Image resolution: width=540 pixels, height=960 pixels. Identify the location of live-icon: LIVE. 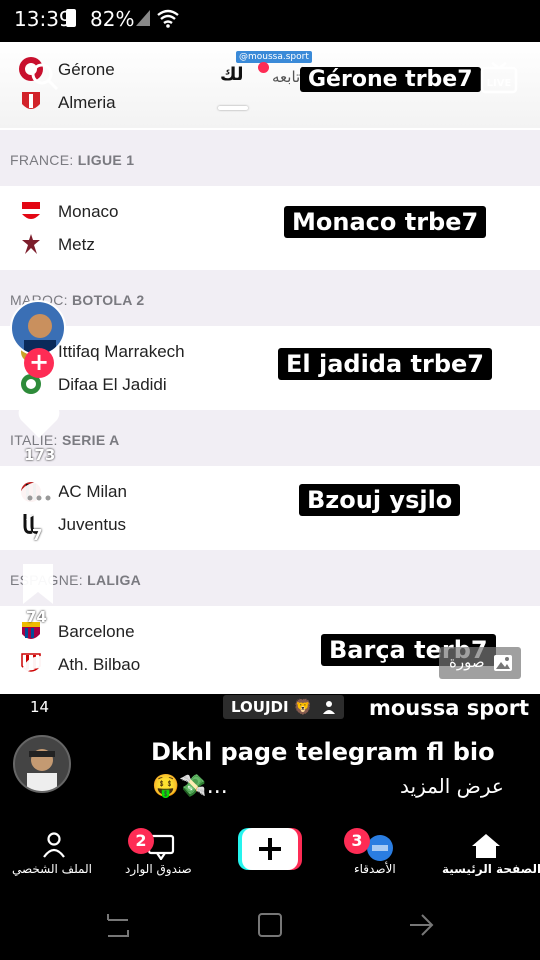
(499, 79).